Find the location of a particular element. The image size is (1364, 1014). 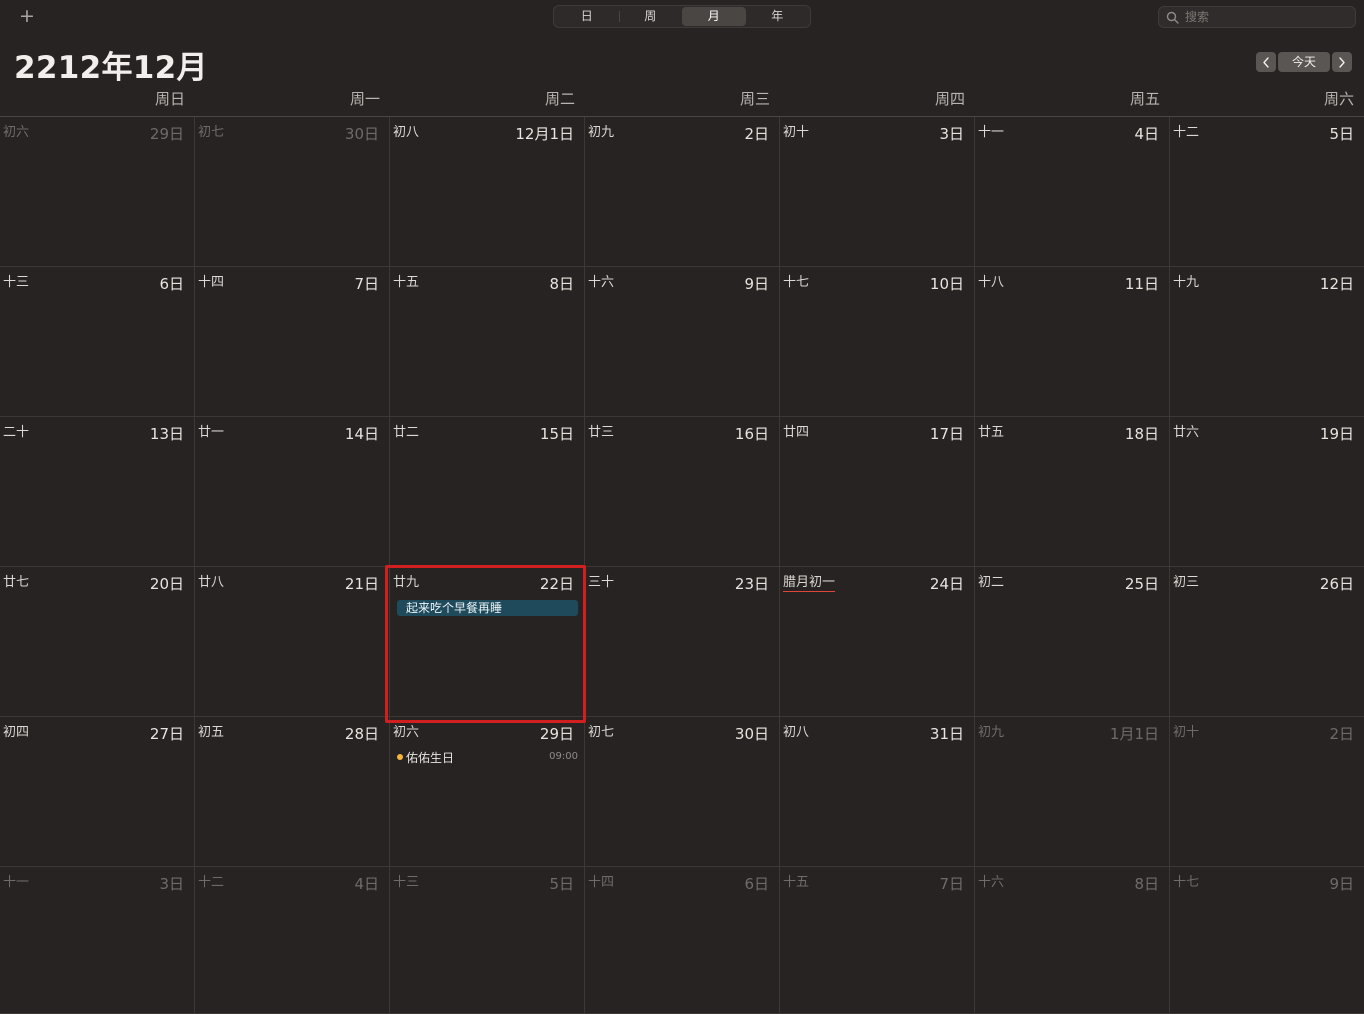

day-cell: 十五 8日 is located at coordinates (487, 342).